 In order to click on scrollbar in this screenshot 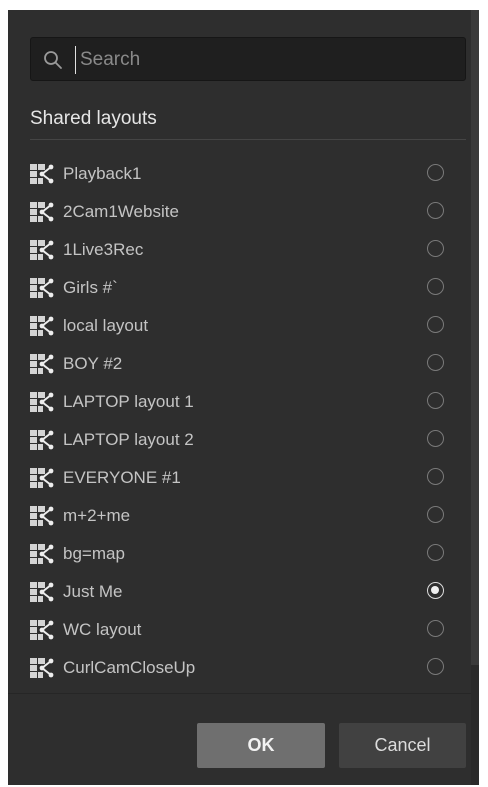, I will do `click(475, 397)`.